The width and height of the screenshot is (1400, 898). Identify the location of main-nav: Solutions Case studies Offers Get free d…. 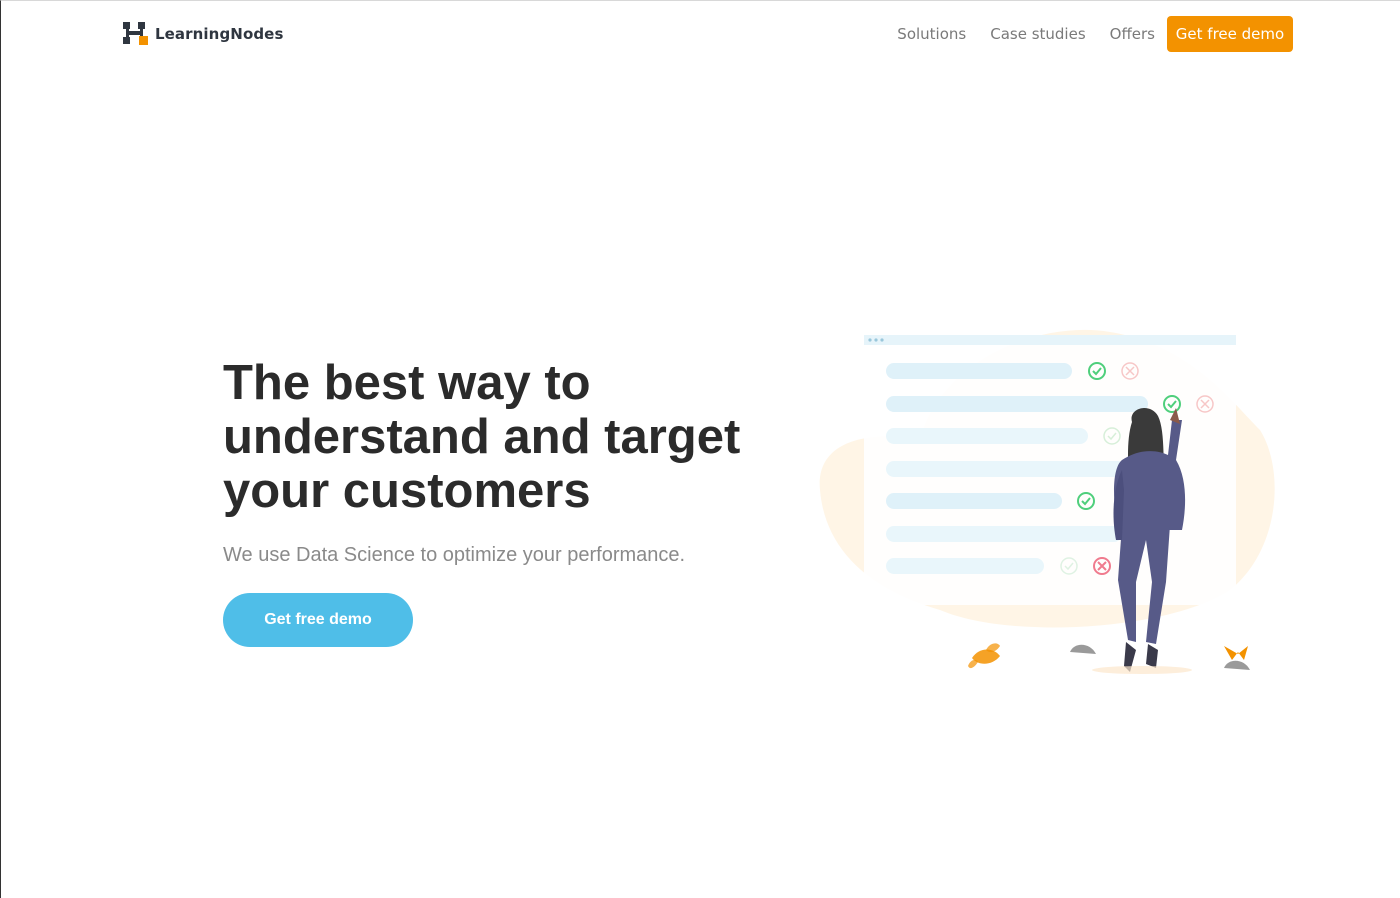
(1095, 34).